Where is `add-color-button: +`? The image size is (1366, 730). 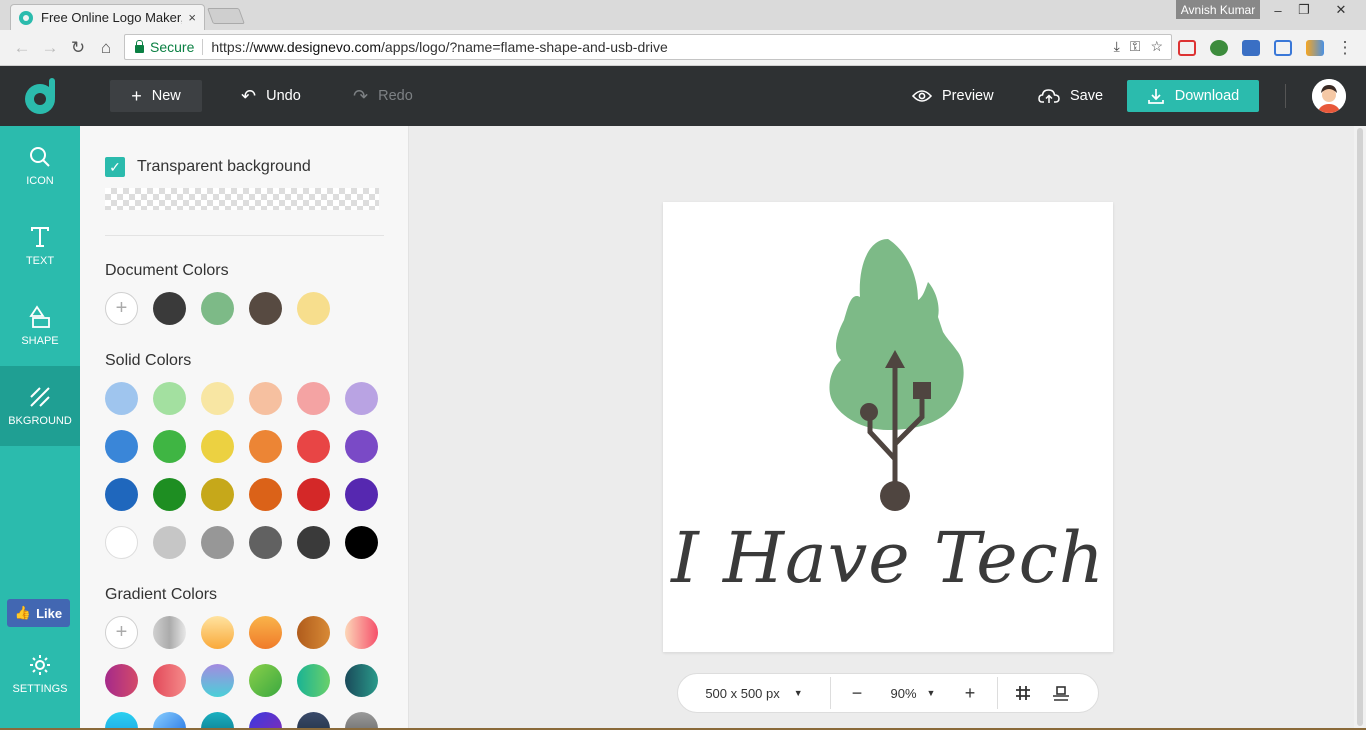 add-color-button: + is located at coordinates (121, 308).